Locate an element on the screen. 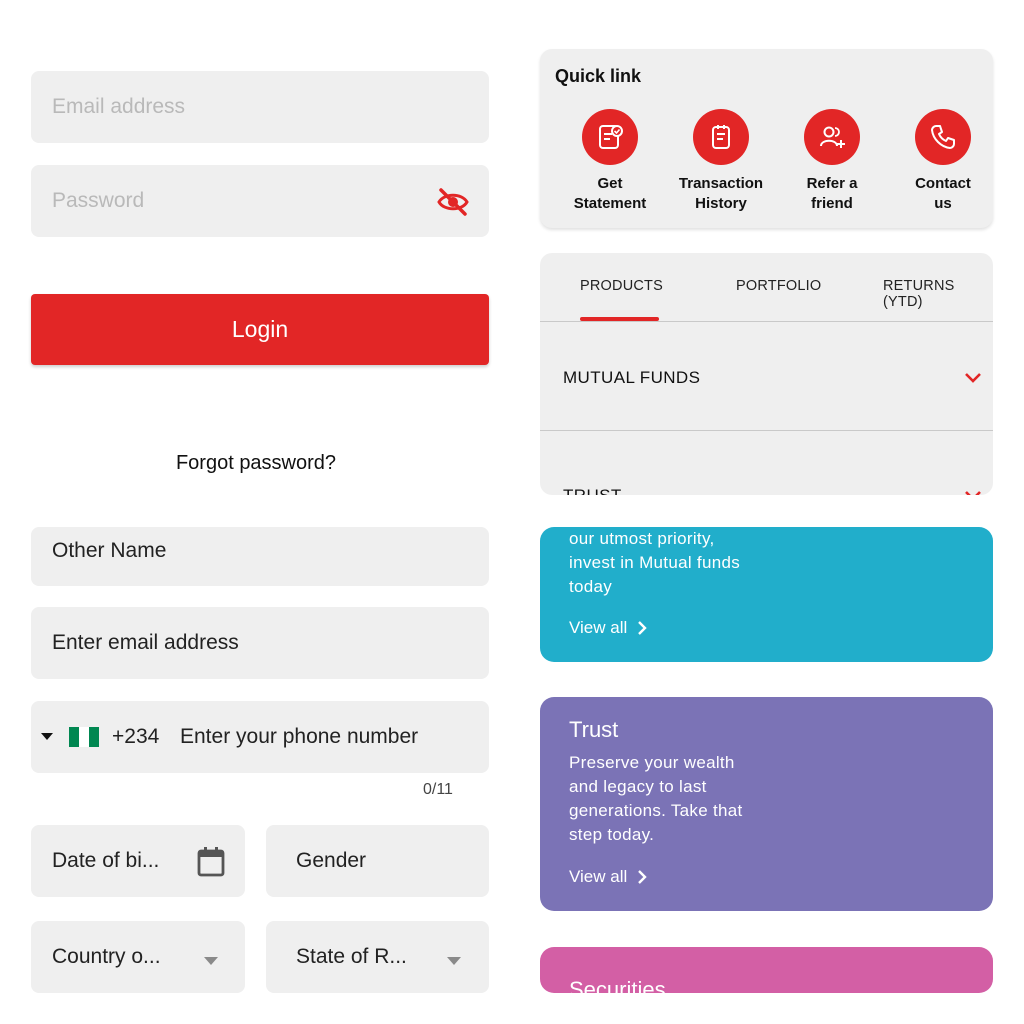 The width and height of the screenshot is (1024, 1024). email-placeholder: Email address is located at coordinates (119, 106).